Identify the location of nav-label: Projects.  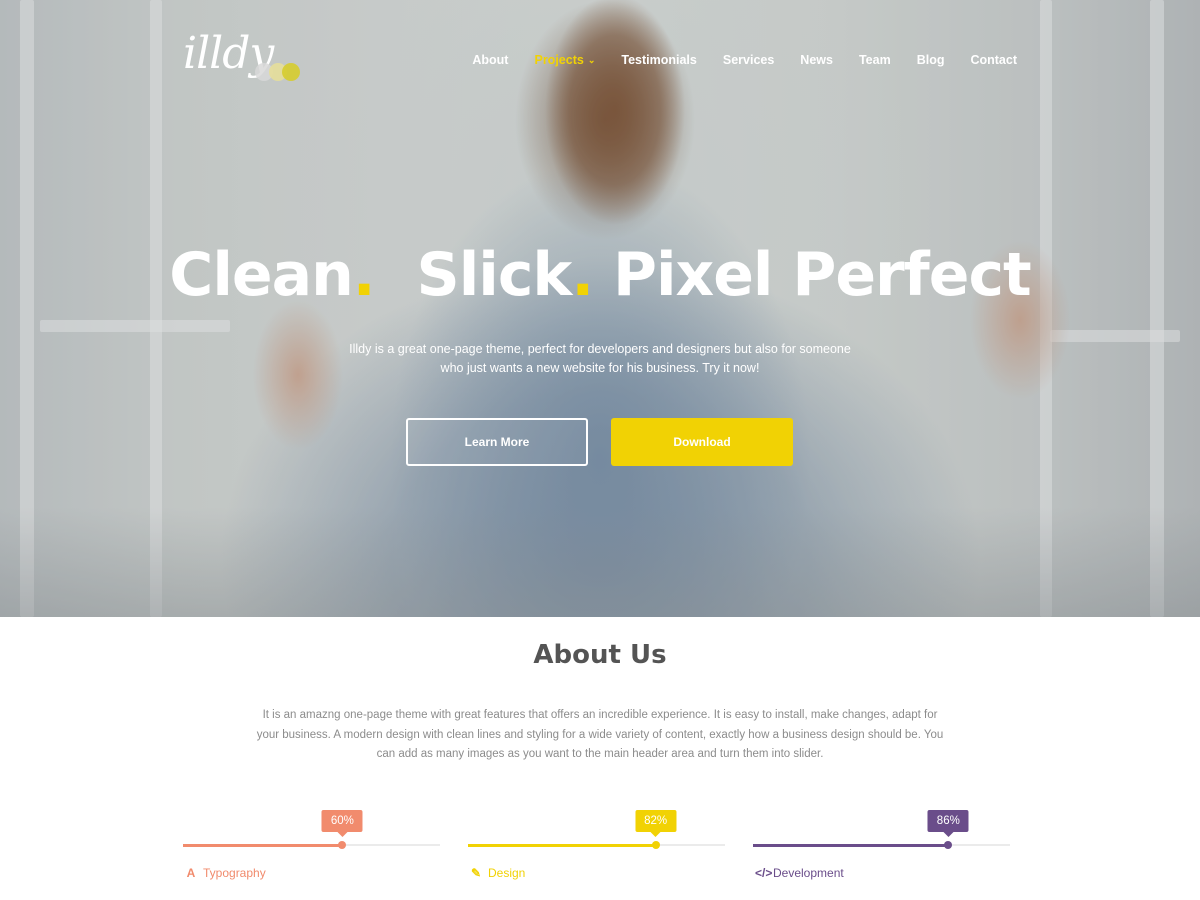
(559, 60).